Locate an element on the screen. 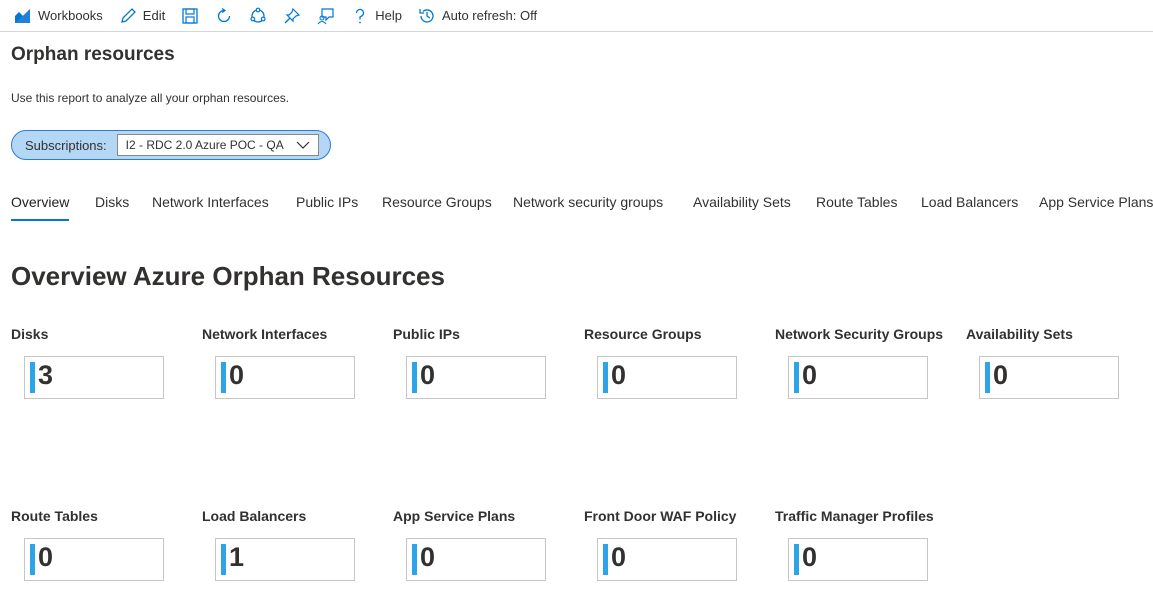  tile-traffic-manager-profiles: Traffic Manager Profiles 0 is located at coordinates (865, 544).